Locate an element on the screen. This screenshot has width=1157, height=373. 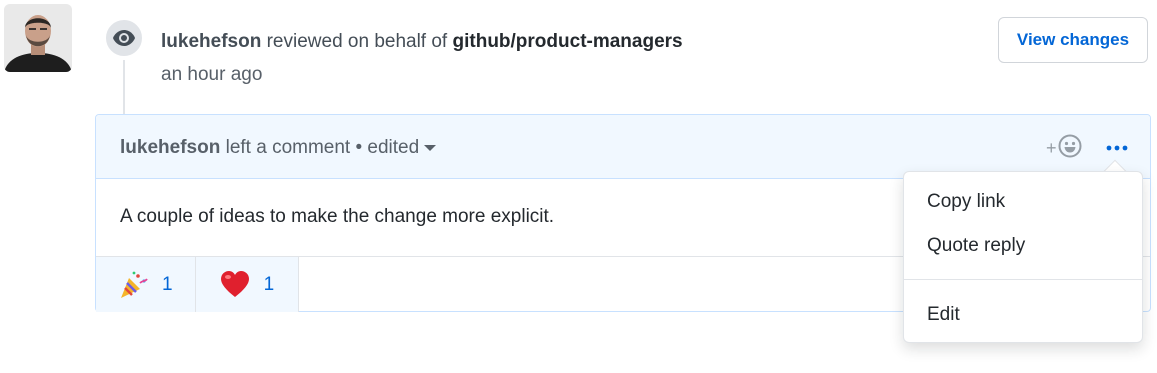
menu-item-edit: Edit is located at coordinates (943, 315).